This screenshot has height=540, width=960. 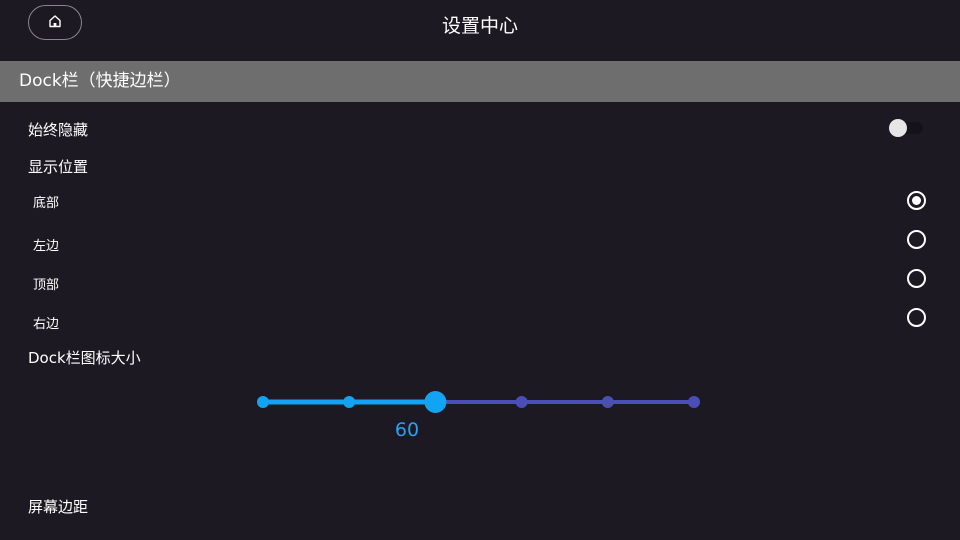 I want to click on screen-margin-label: 屏幕边距, so click(x=58, y=507).